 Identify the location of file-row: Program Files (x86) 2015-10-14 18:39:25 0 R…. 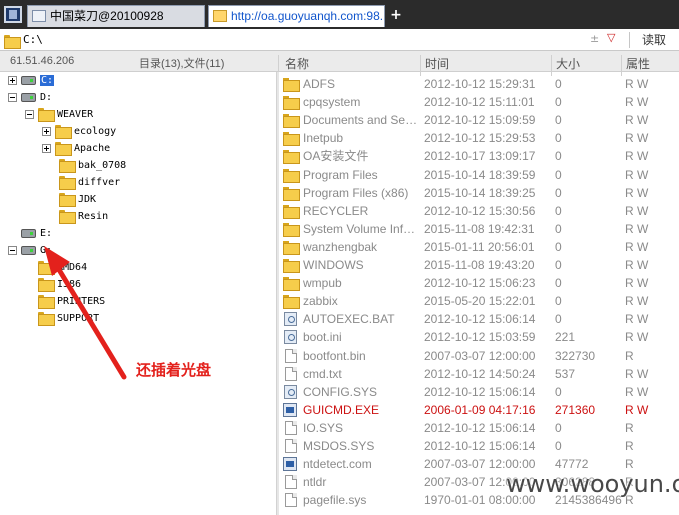
(479, 193).